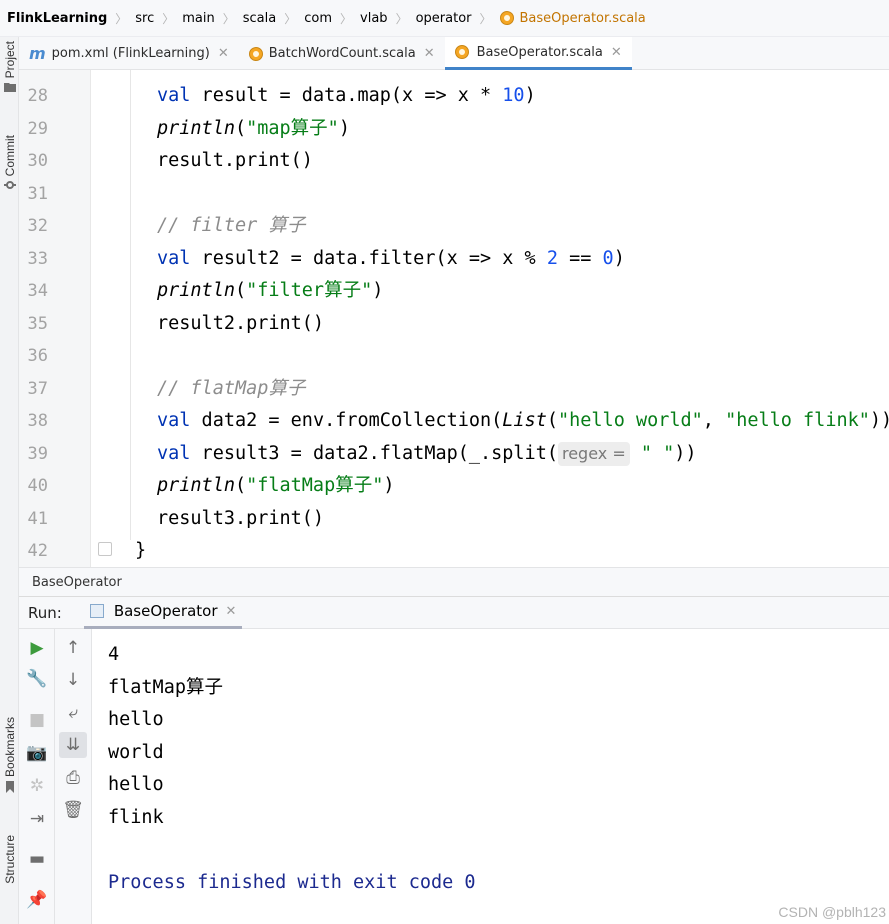  I want to click on tab-batch-word-count: BatchWordCount.scala ✕, so click(342, 53).